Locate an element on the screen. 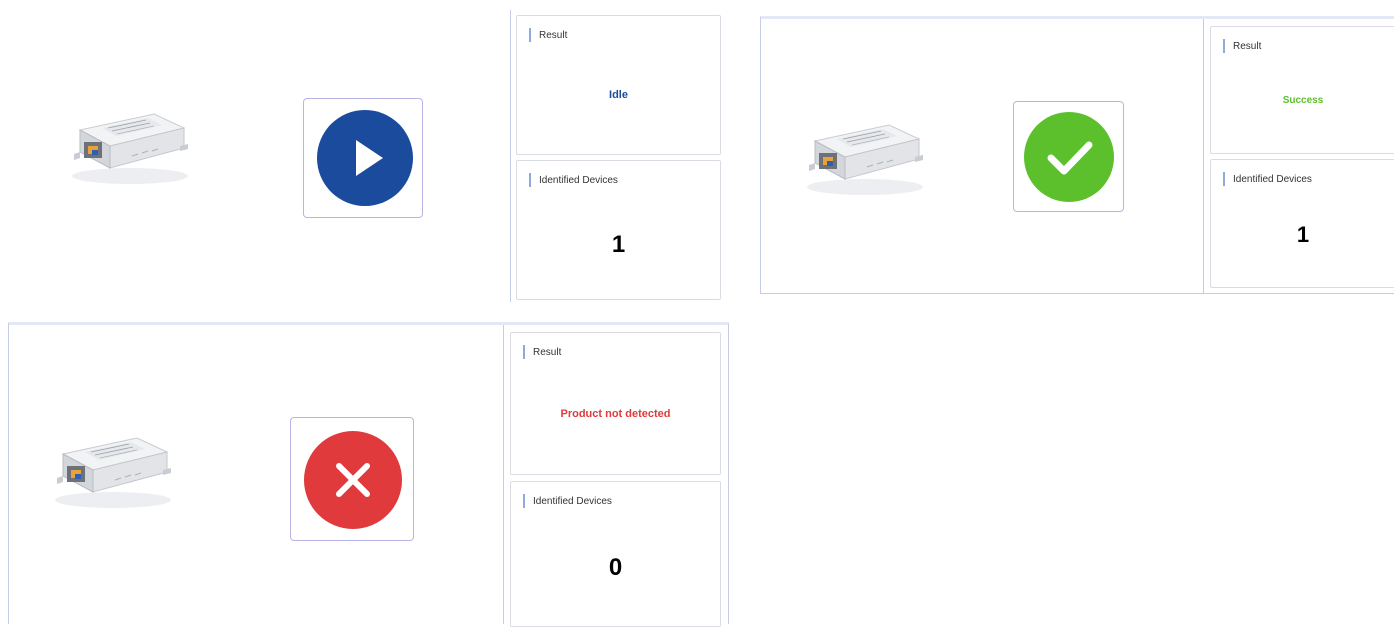 This screenshot has width=1394, height=627. result-value: Success is located at coordinates (1303, 100).